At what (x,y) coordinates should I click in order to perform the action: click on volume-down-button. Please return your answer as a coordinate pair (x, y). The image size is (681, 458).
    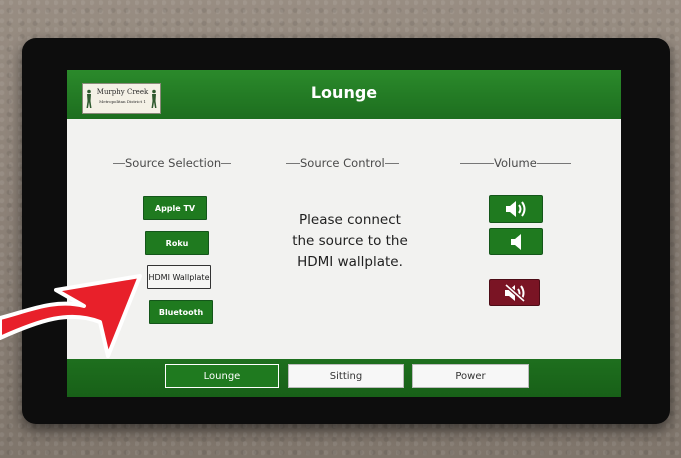
    Looking at the image, I should click on (516, 241).